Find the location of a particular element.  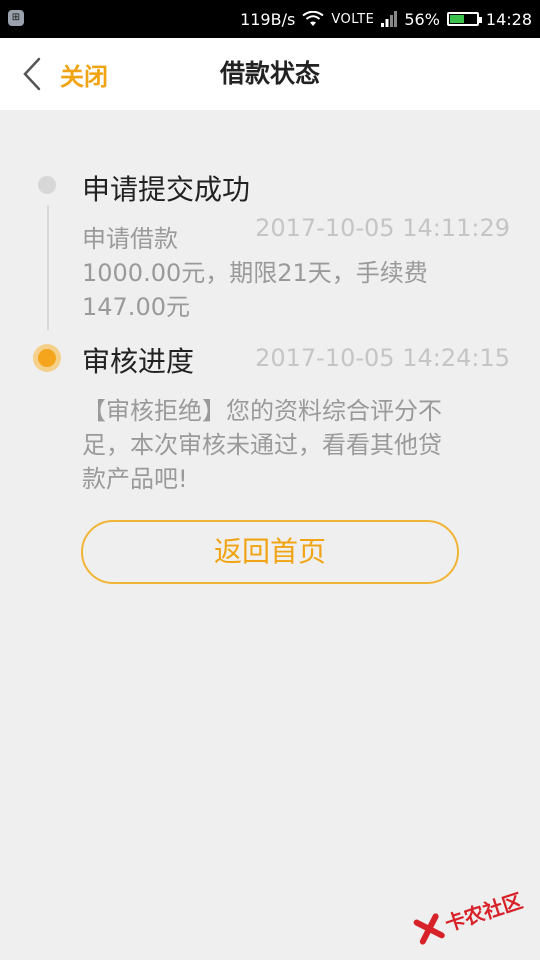

battery-level is located at coordinates (457, 19).